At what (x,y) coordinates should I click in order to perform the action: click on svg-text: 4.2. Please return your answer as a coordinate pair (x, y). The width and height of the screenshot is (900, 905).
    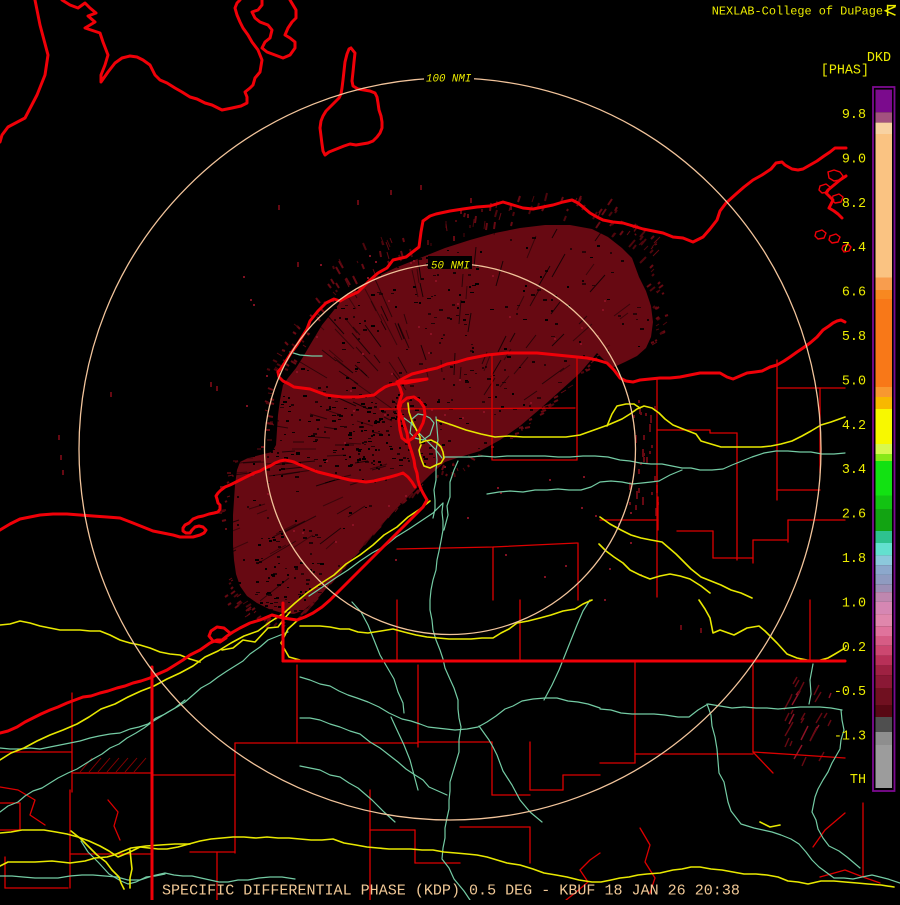
    Looking at the image, I should click on (854, 426).